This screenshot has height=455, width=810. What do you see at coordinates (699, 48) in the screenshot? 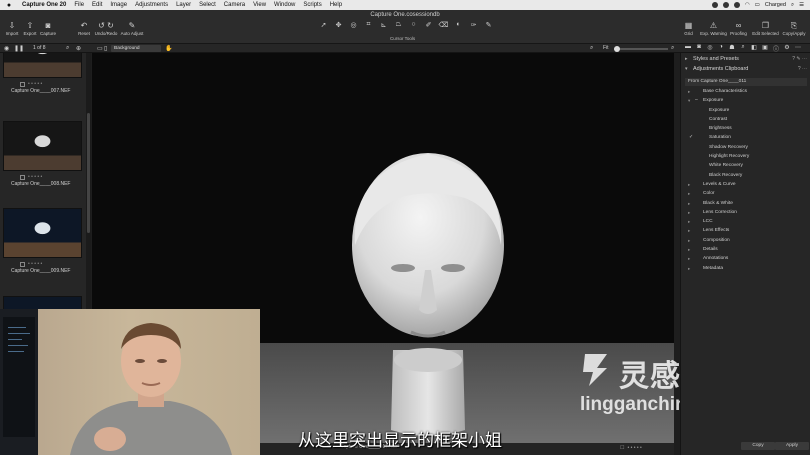
I see `capture-tab-icon: ◙` at bounding box center [699, 48].